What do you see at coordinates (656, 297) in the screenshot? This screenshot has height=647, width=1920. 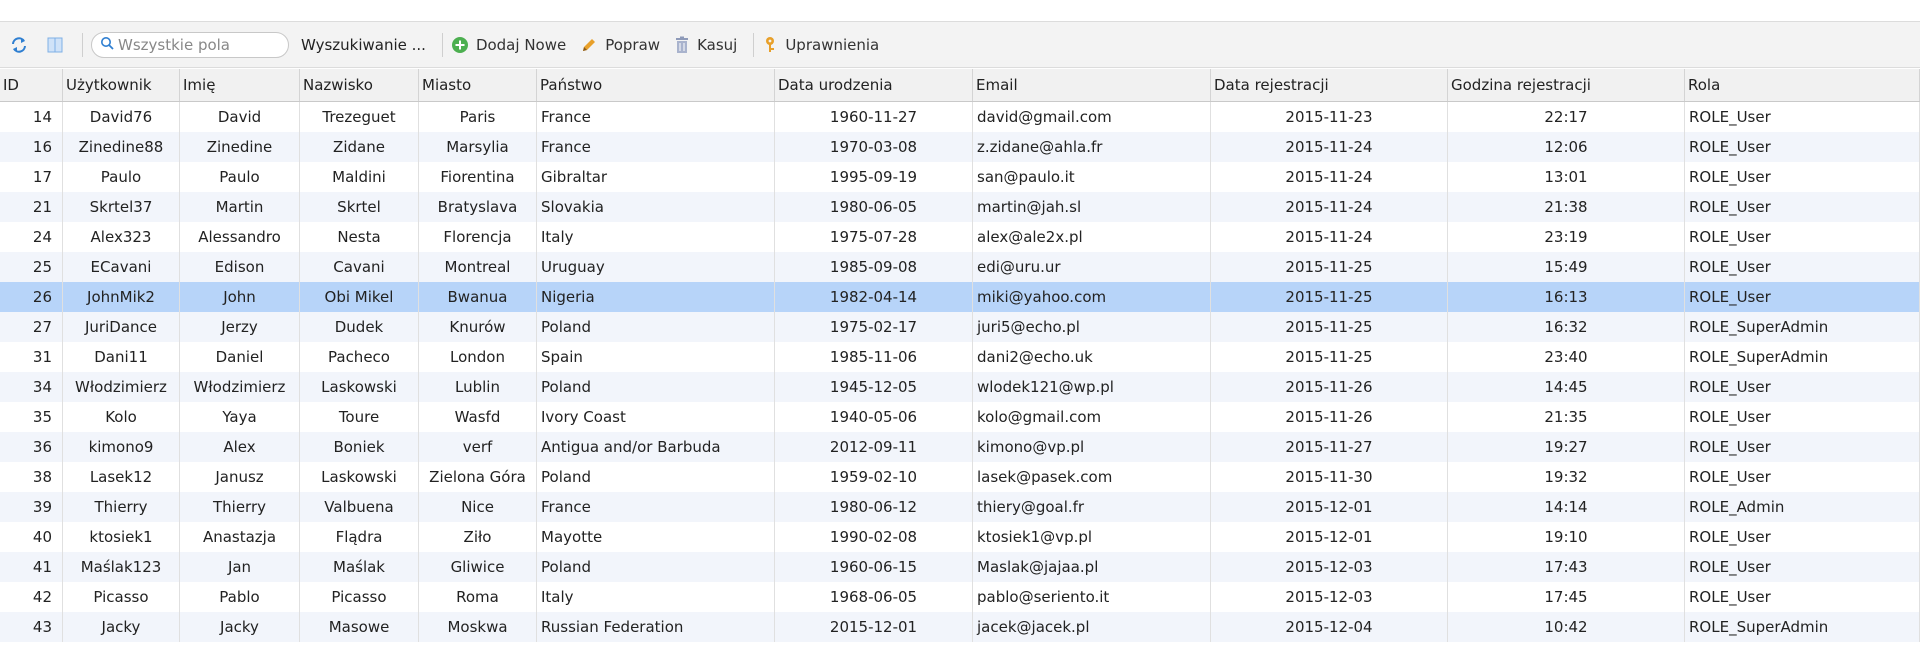 I see `cell-country: Nigeria` at bounding box center [656, 297].